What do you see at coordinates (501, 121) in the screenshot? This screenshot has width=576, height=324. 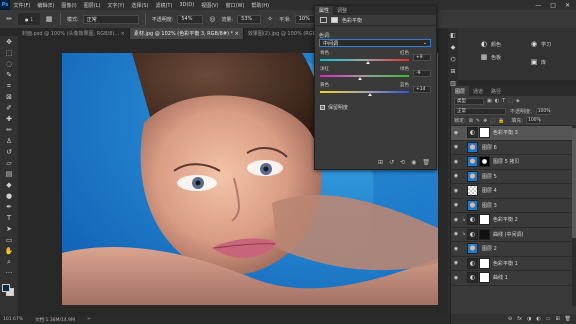 I see `lock-all-icon: 🔒` at bounding box center [501, 121].